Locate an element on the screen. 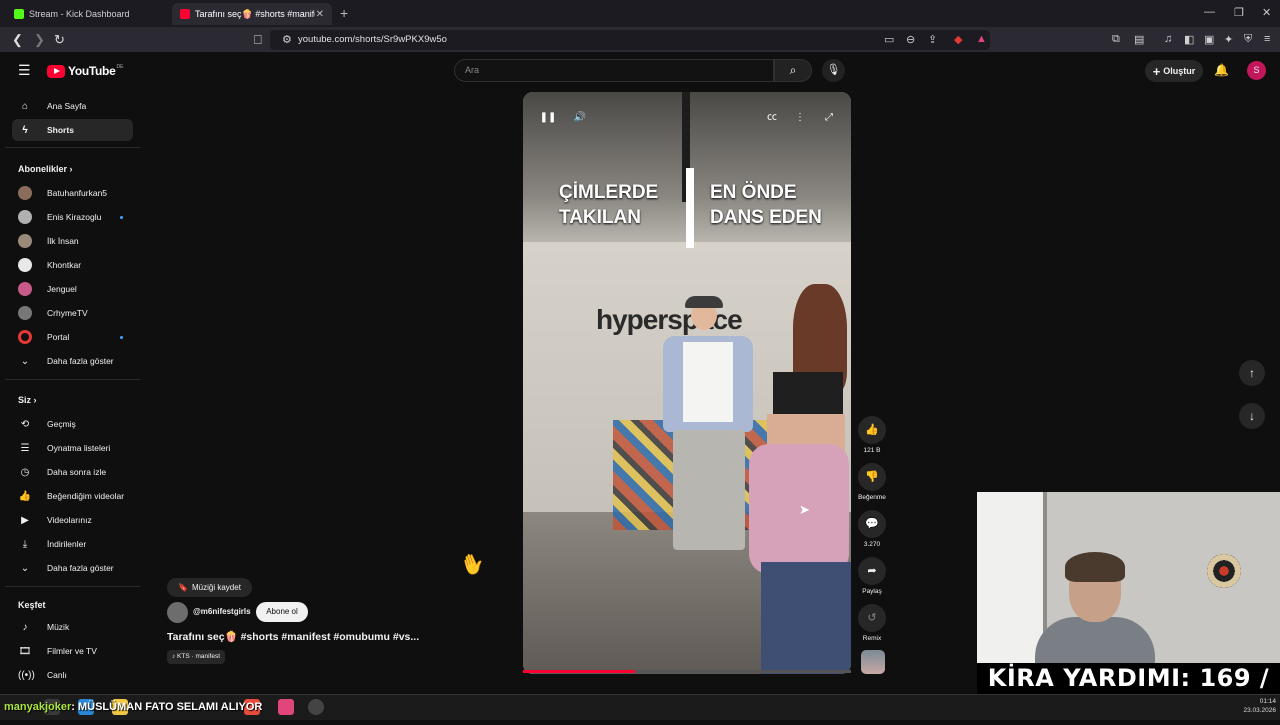 Image resolution: width=1280 pixels, height=725 pixels. extensions-icon: ⧉ is located at coordinates (1116, 39).